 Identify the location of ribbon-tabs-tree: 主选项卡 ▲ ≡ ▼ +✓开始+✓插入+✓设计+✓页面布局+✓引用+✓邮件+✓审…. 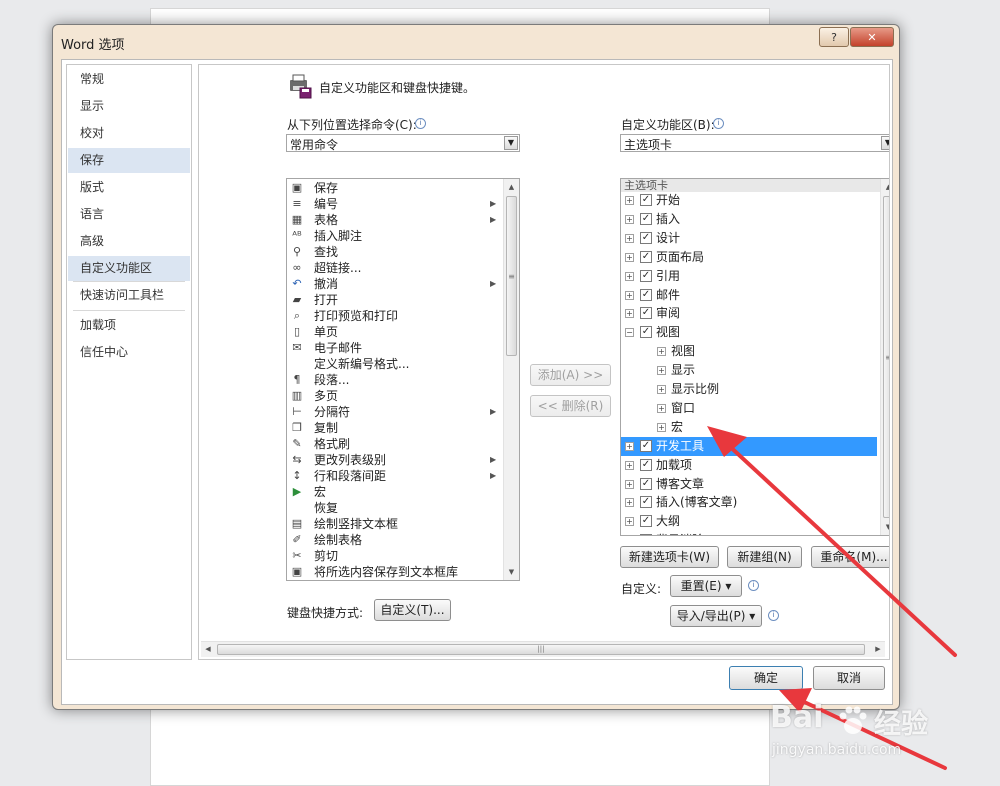
(754, 357).